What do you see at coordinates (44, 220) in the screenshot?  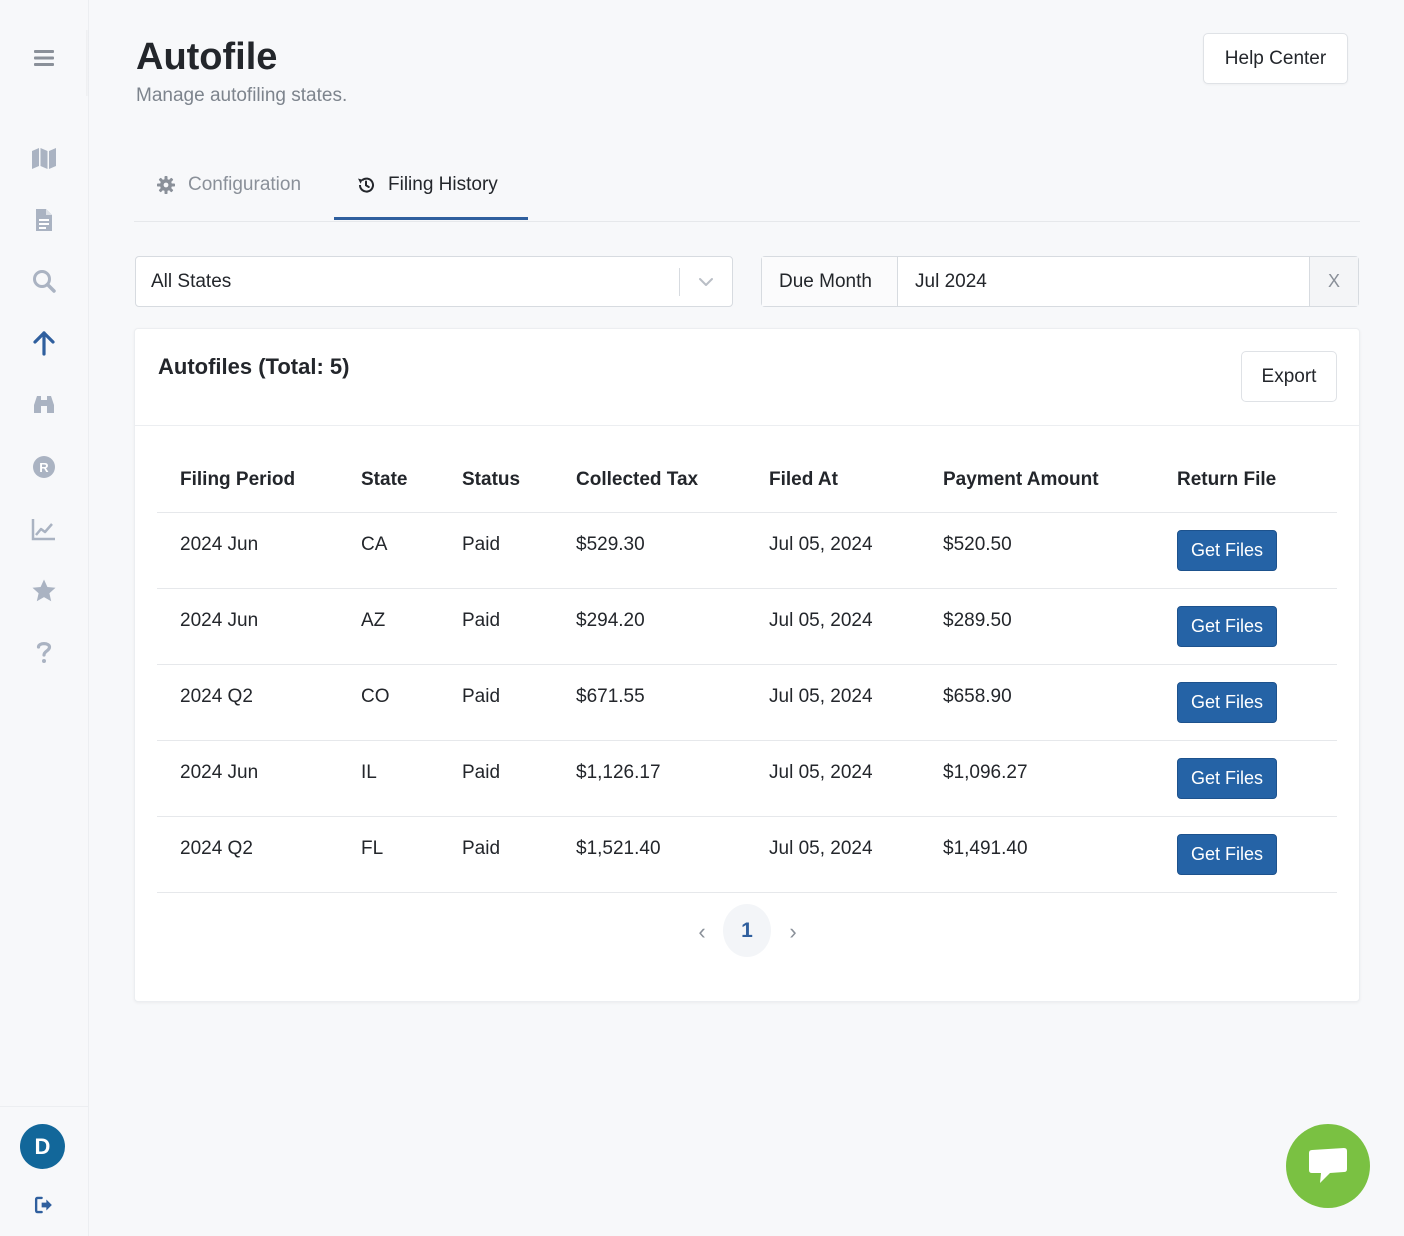 I see `document-icon` at bounding box center [44, 220].